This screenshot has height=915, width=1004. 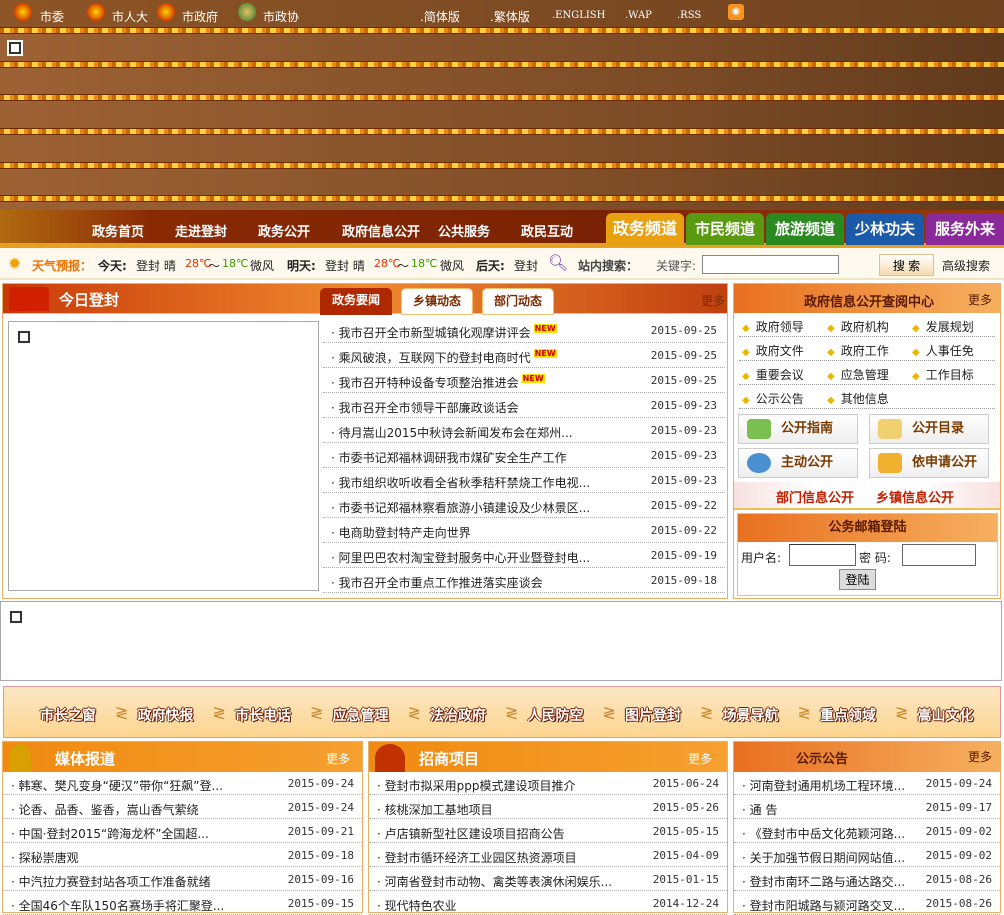 What do you see at coordinates (943, 374) in the screenshot?
I see `govinfo-link: 工作目标` at bounding box center [943, 374].